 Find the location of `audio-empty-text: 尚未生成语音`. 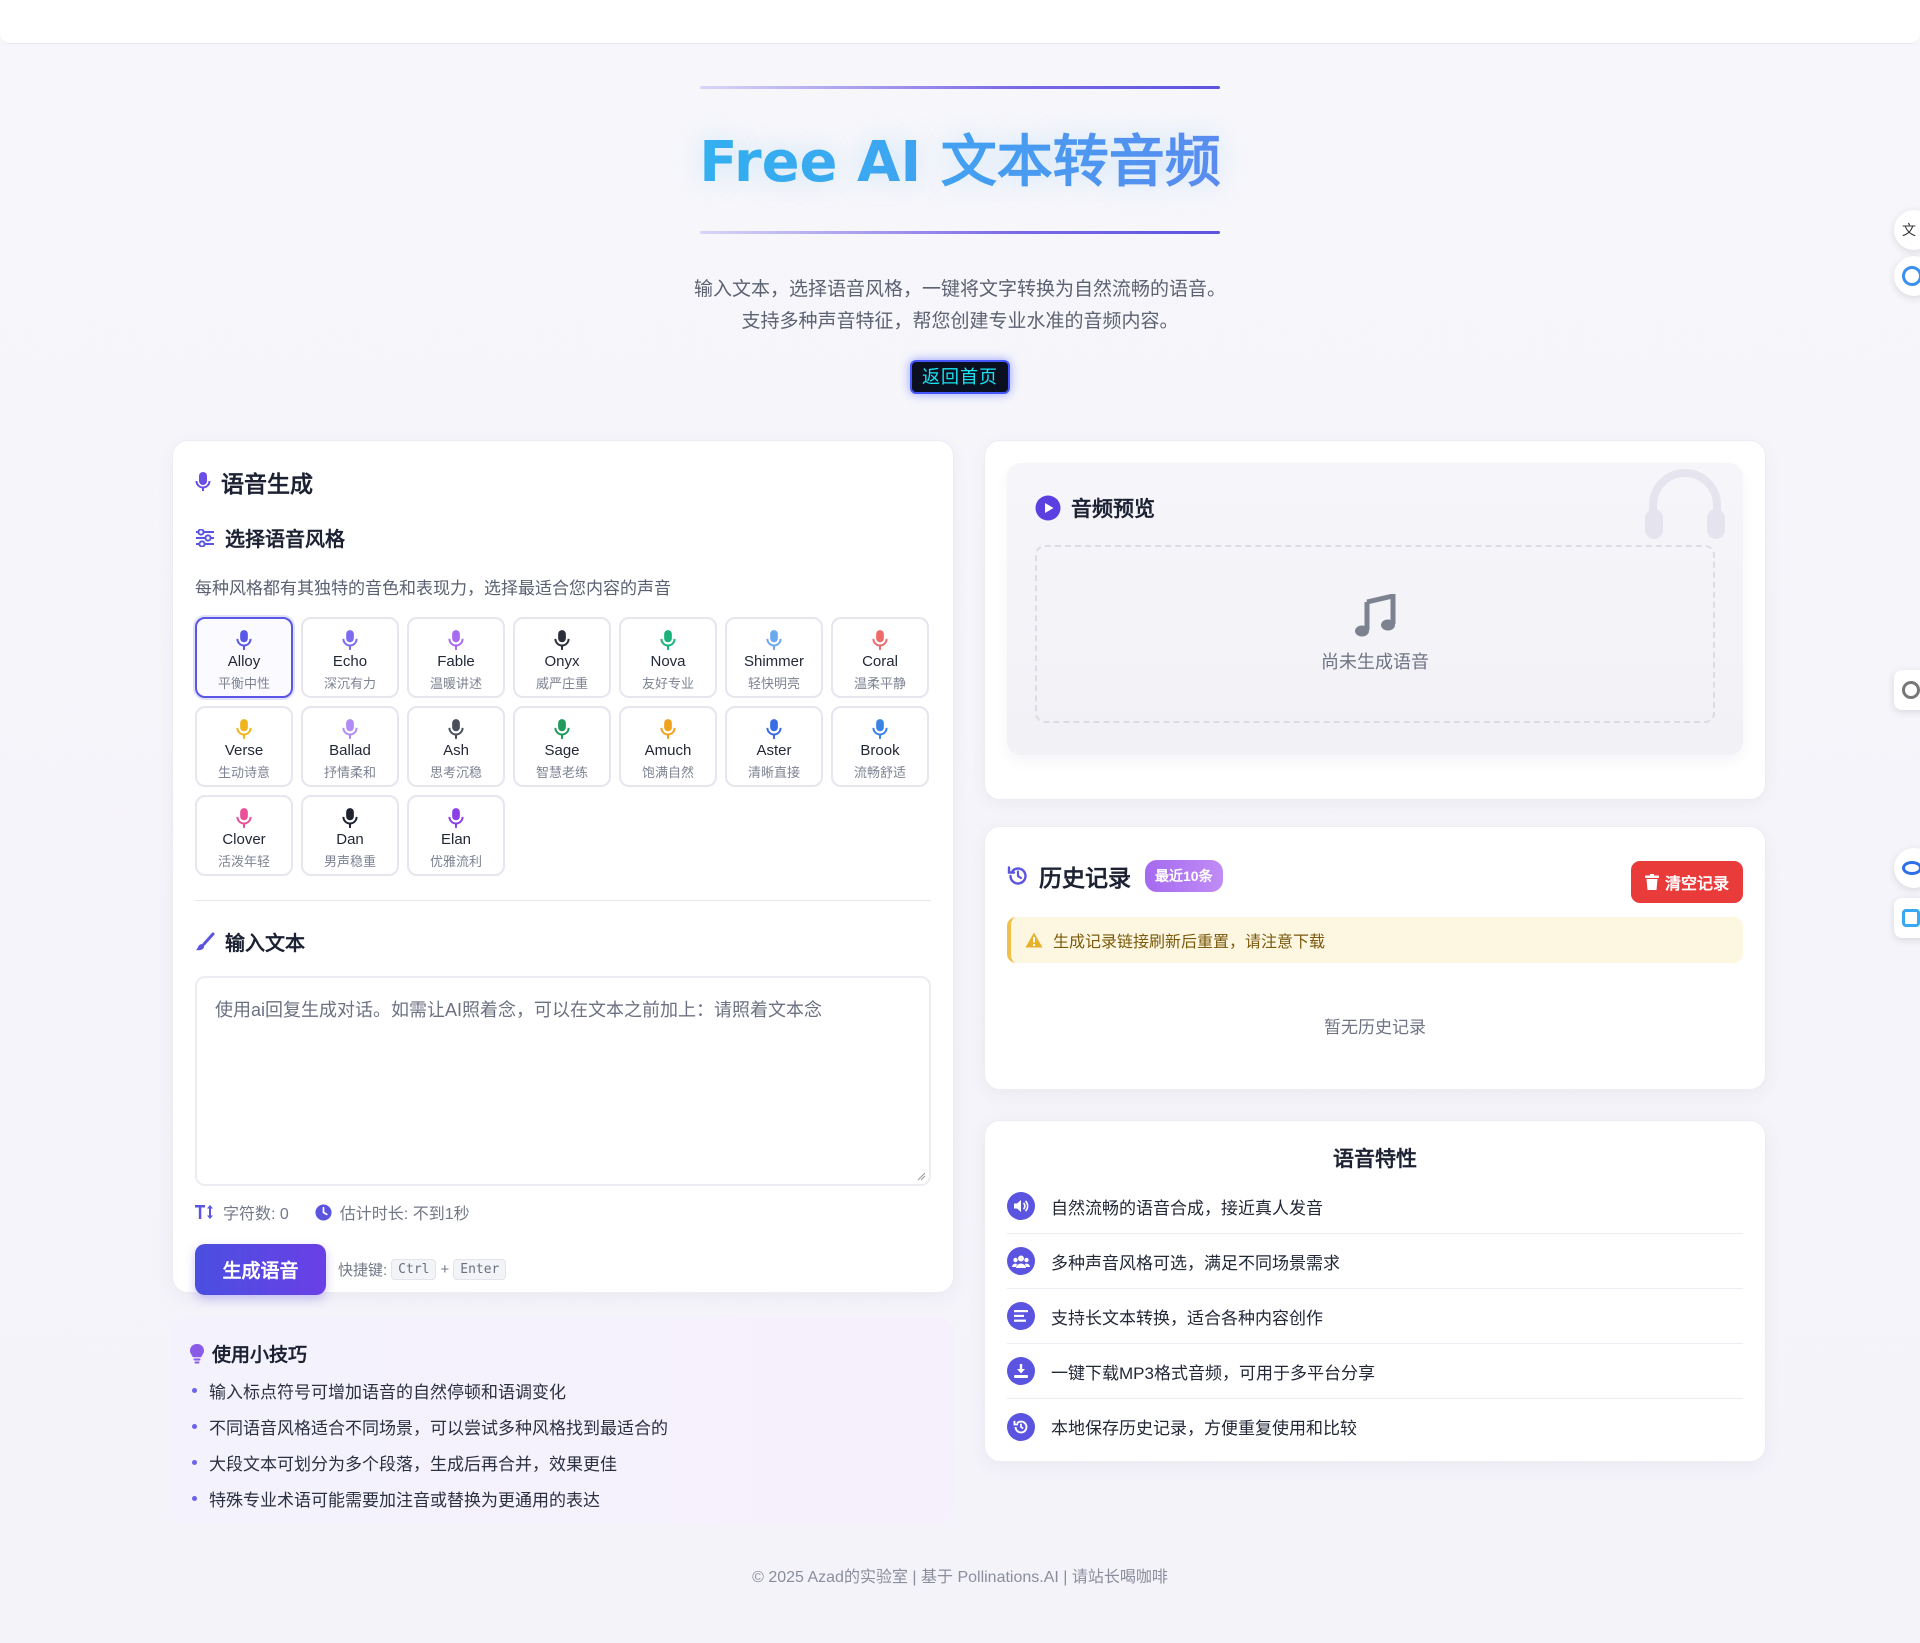

audio-empty-text: 尚未生成语音 is located at coordinates (1375, 662).